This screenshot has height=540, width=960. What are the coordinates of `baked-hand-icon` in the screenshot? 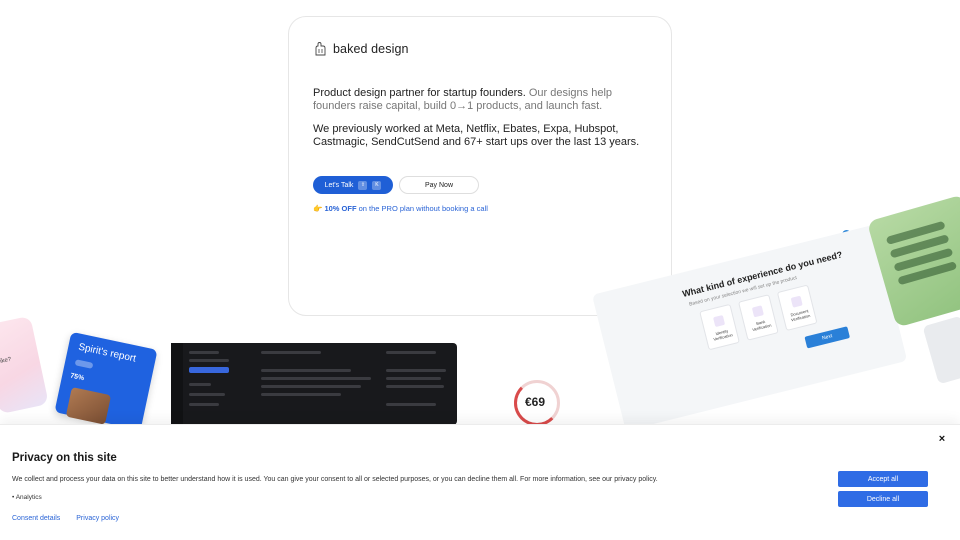 It's located at (320, 49).